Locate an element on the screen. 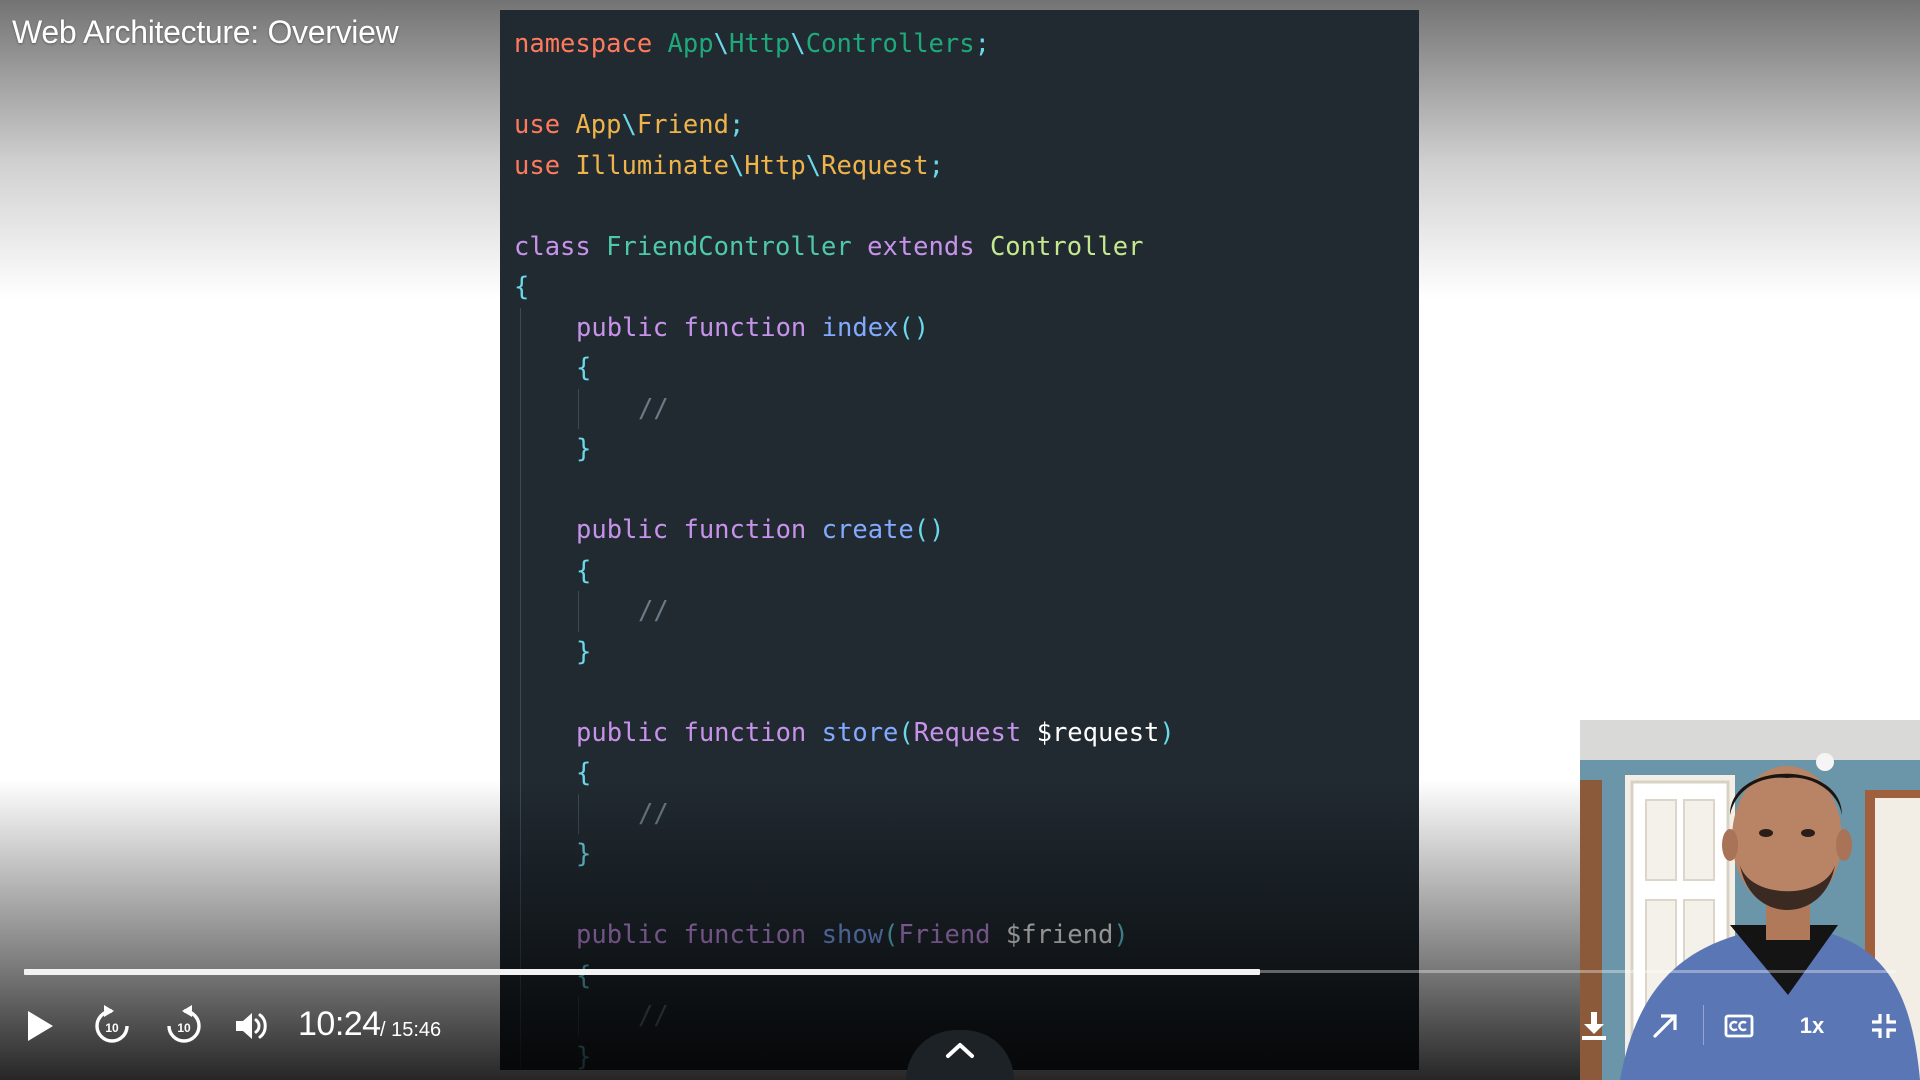 This screenshot has width=1920, height=1080. total-time: / 15:46 is located at coordinates (411, 1030).